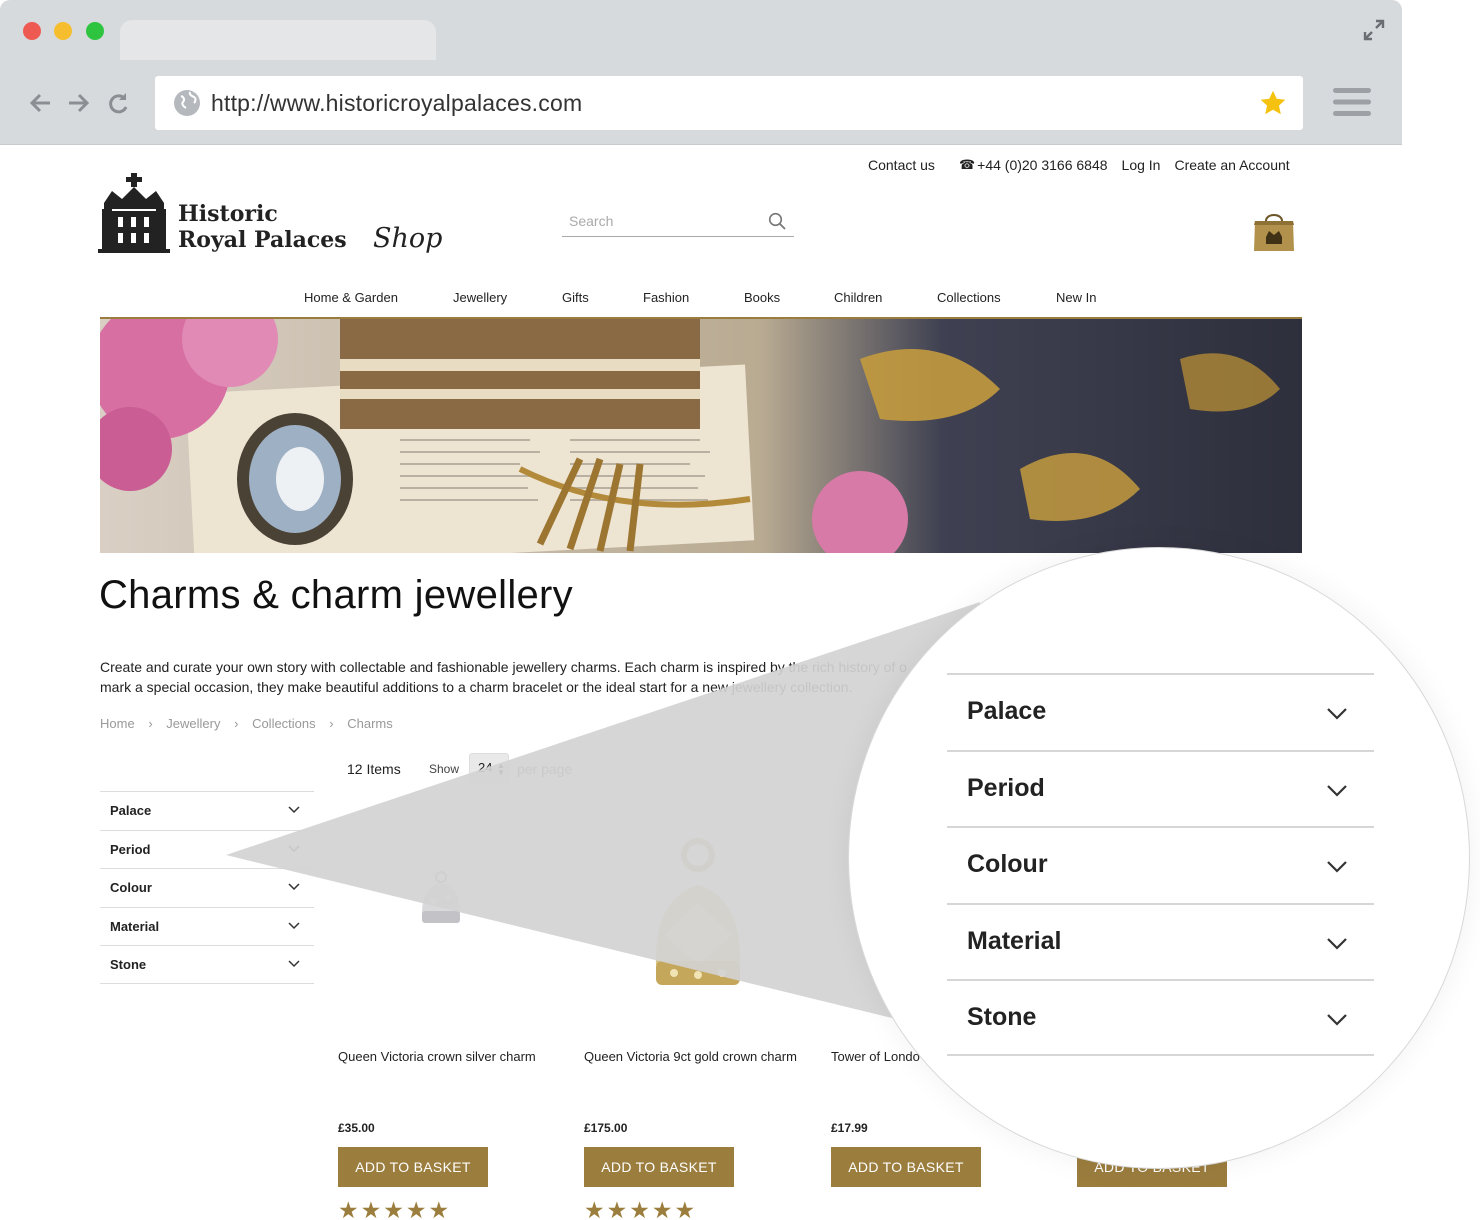 The height and width of the screenshot is (1220, 1480). What do you see at coordinates (1007, 864) in the screenshot?
I see `magnified-filter-label: Colour` at bounding box center [1007, 864].